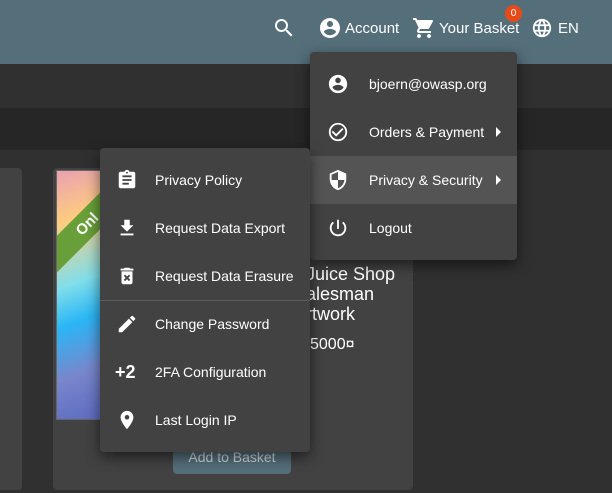  Describe the element at coordinates (220, 228) in the screenshot. I see `menu-item-label: Request Data Export` at that location.